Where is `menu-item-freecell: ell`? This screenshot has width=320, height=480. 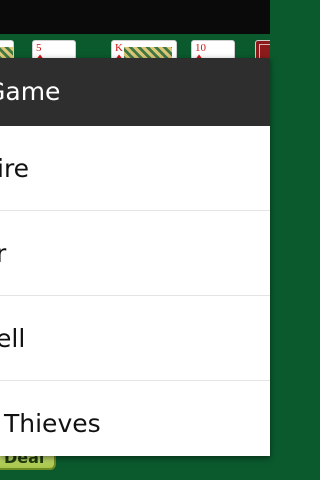
menu-item-freecell: ell is located at coordinates (135, 338).